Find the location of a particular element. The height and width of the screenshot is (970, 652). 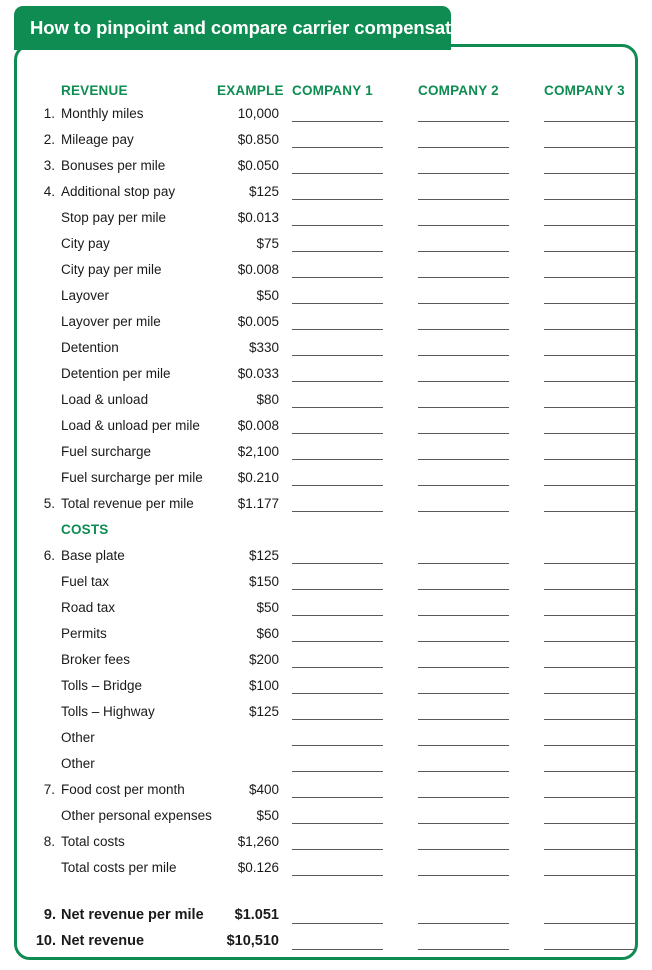

row-label: Detention per mile is located at coordinates (116, 373).